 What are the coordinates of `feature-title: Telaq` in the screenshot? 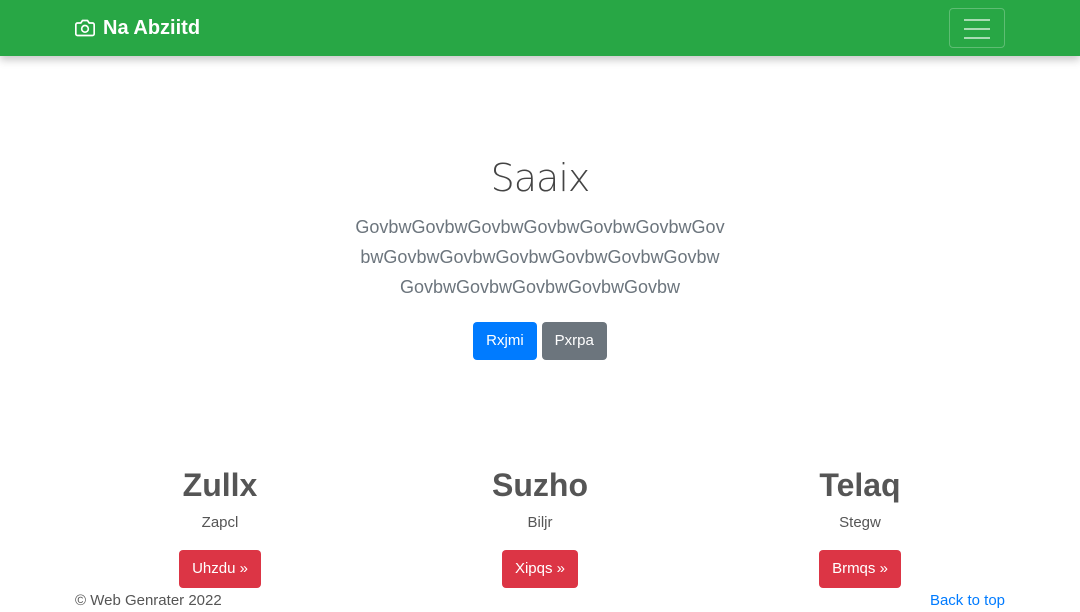 It's located at (860, 485).